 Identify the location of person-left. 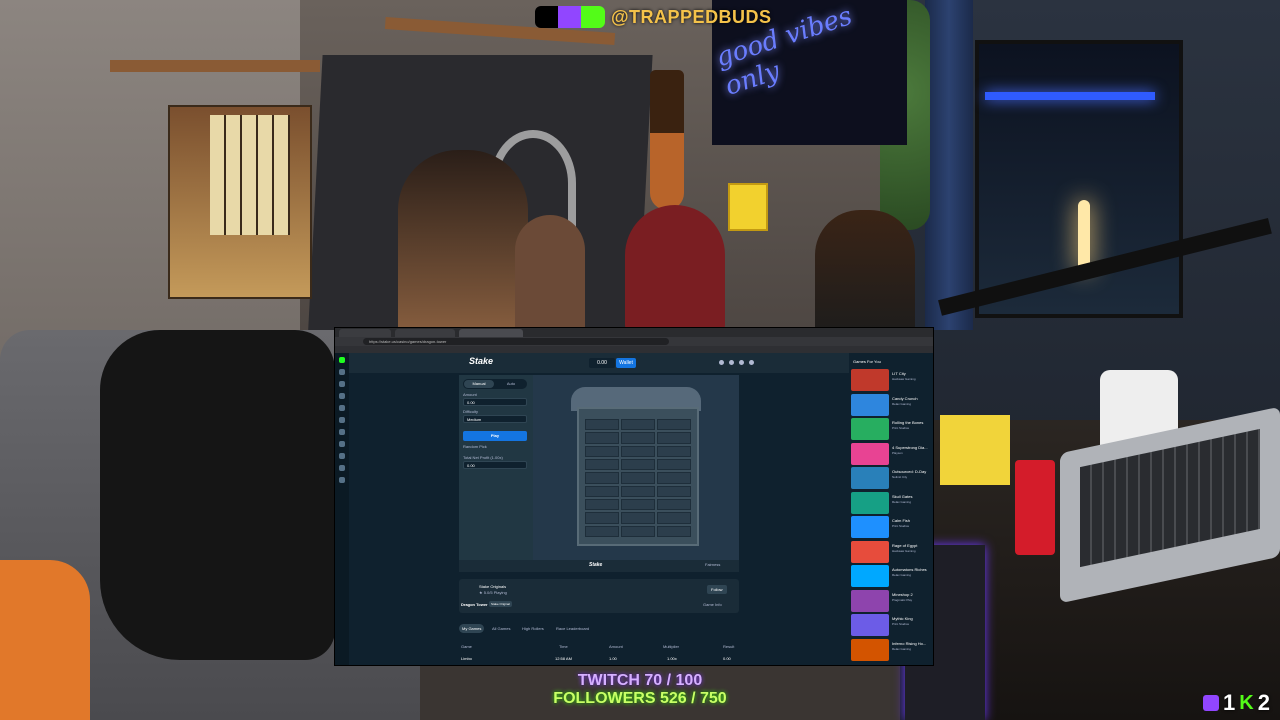
(463, 245).